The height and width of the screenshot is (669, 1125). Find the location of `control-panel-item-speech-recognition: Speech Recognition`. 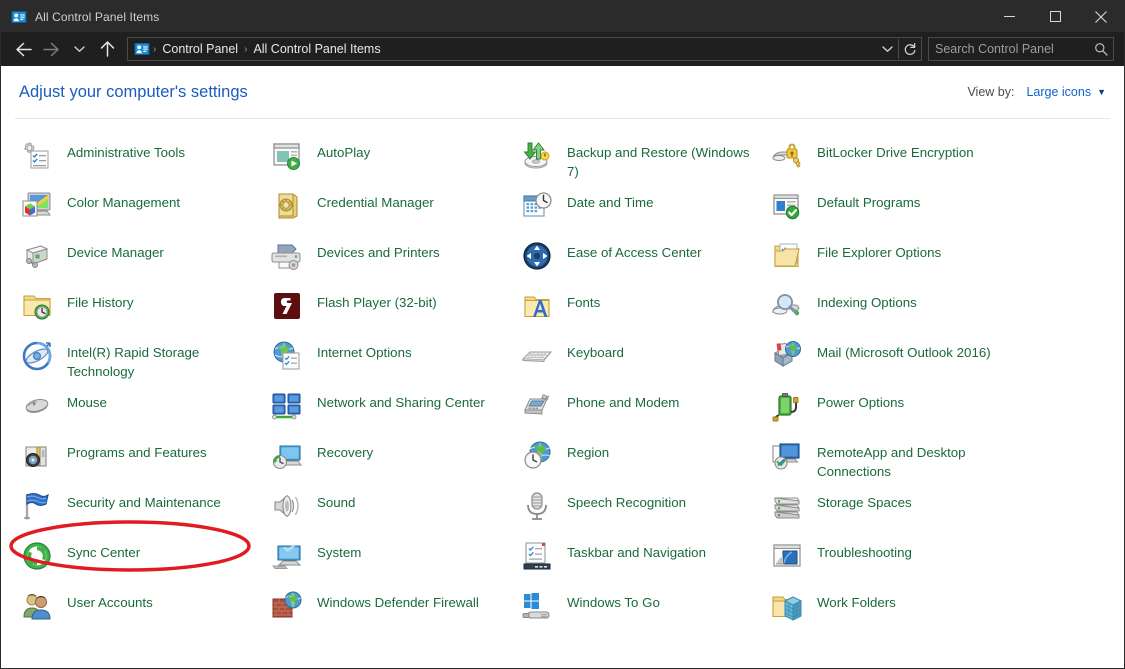

control-panel-item-speech-recognition: Speech Recognition is located at coordinates (640, 512).